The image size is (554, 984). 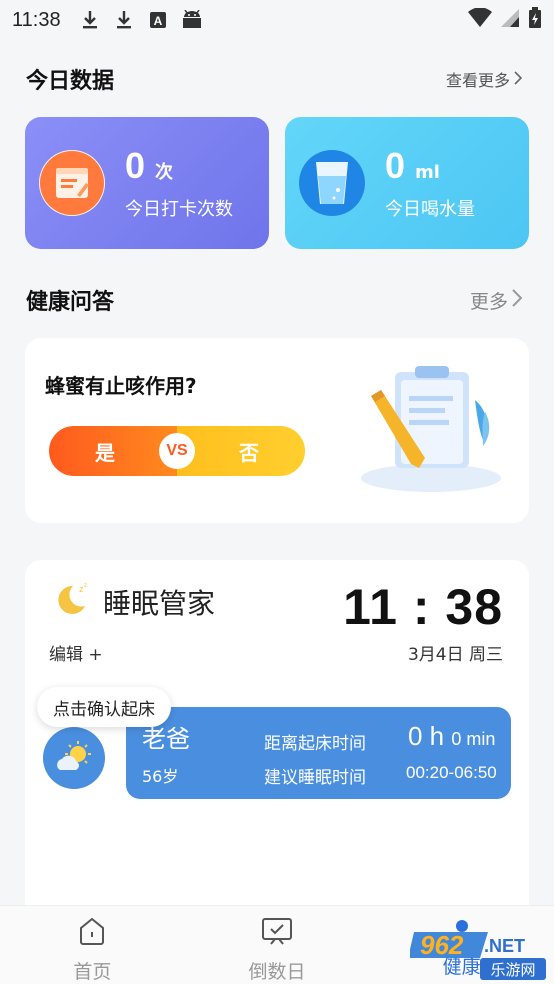 I want to click on svg-text: 乐游网, so click(x=512, y=970).